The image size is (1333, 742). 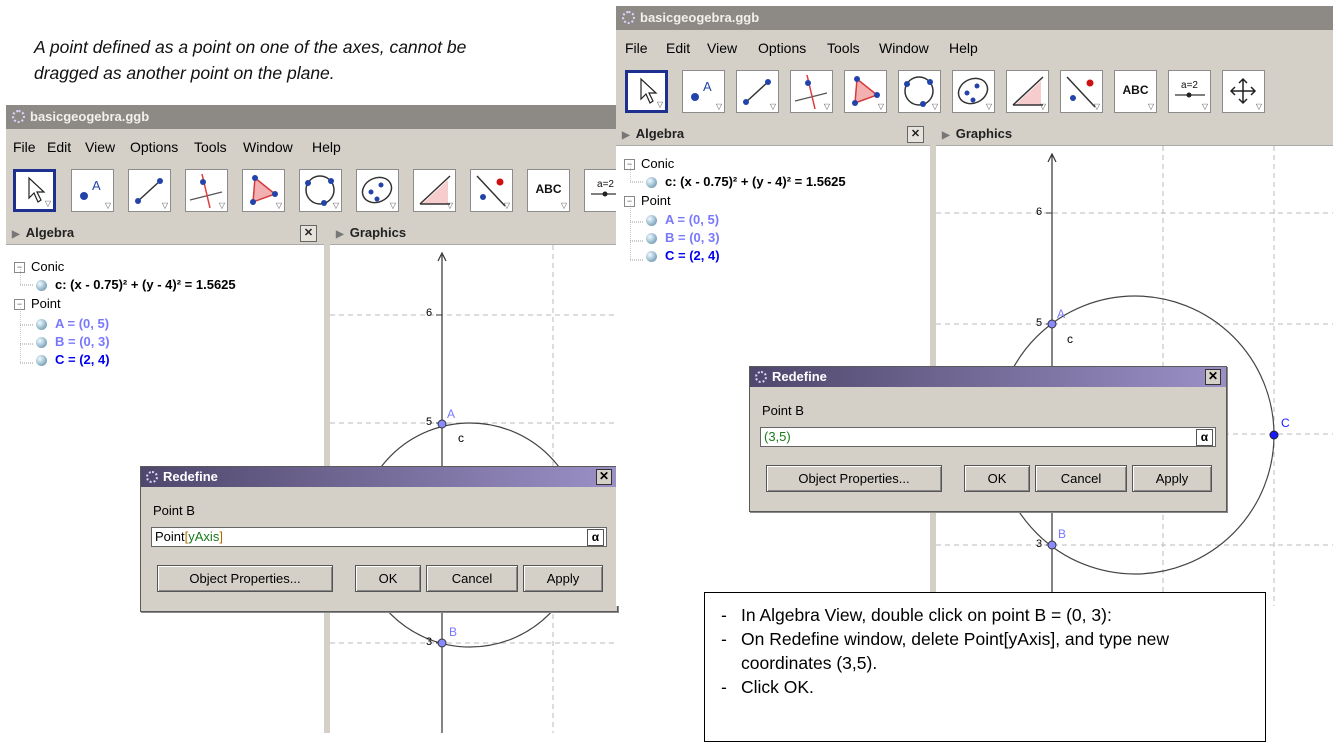 I want to click on slider-icon, so click(x=603, y=194).